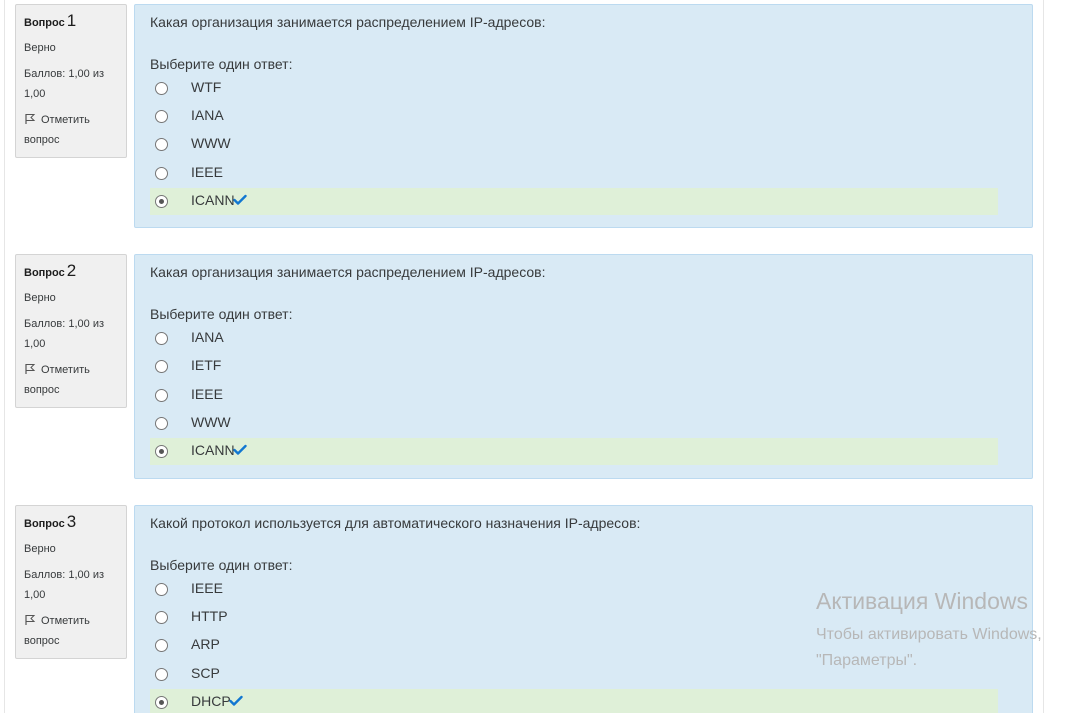 This screenshot has height=713, width=1071. Describe the element at coordinates (205, 644) in the screenshot. I see `answer-label: ARP` at that location.